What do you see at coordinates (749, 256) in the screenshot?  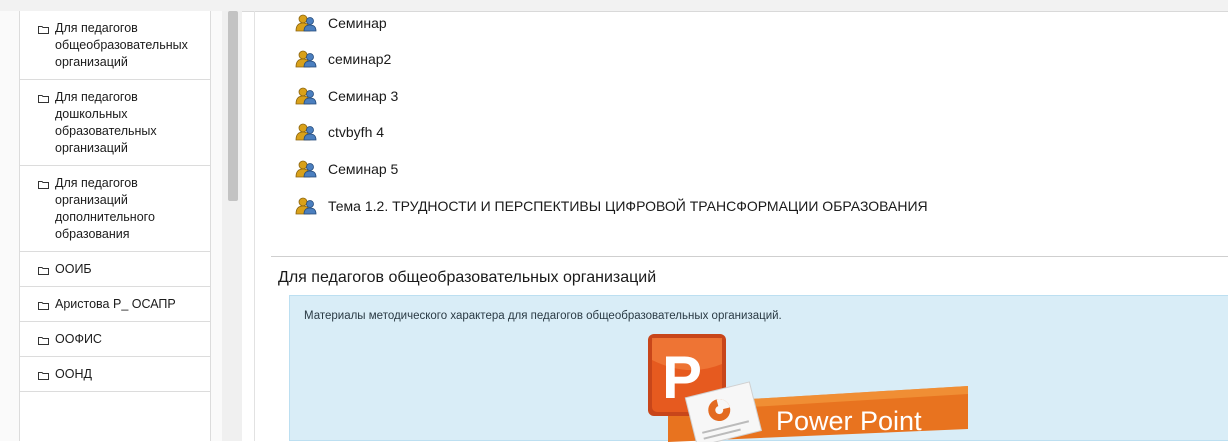 I see `section-divider` at bounding box center [749, 256].